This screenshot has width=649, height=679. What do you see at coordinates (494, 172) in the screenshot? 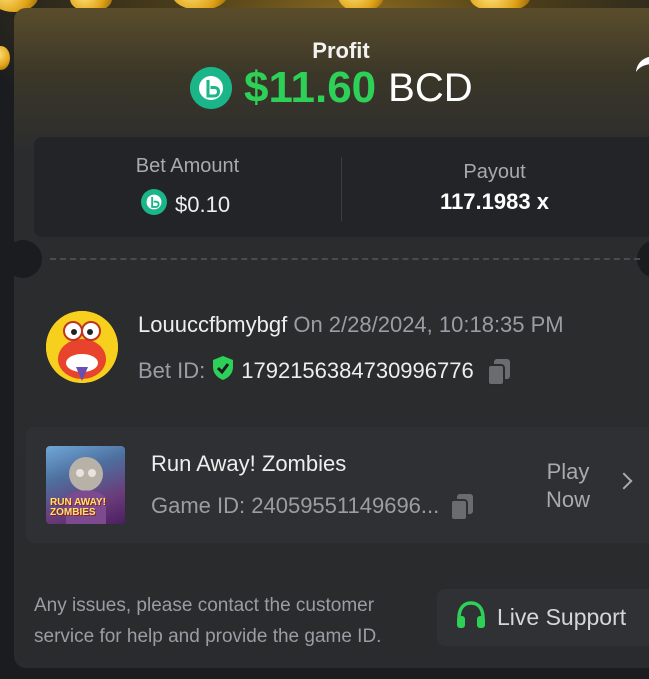
I see `payout-label: Payout` at bounding box center [494, 172].